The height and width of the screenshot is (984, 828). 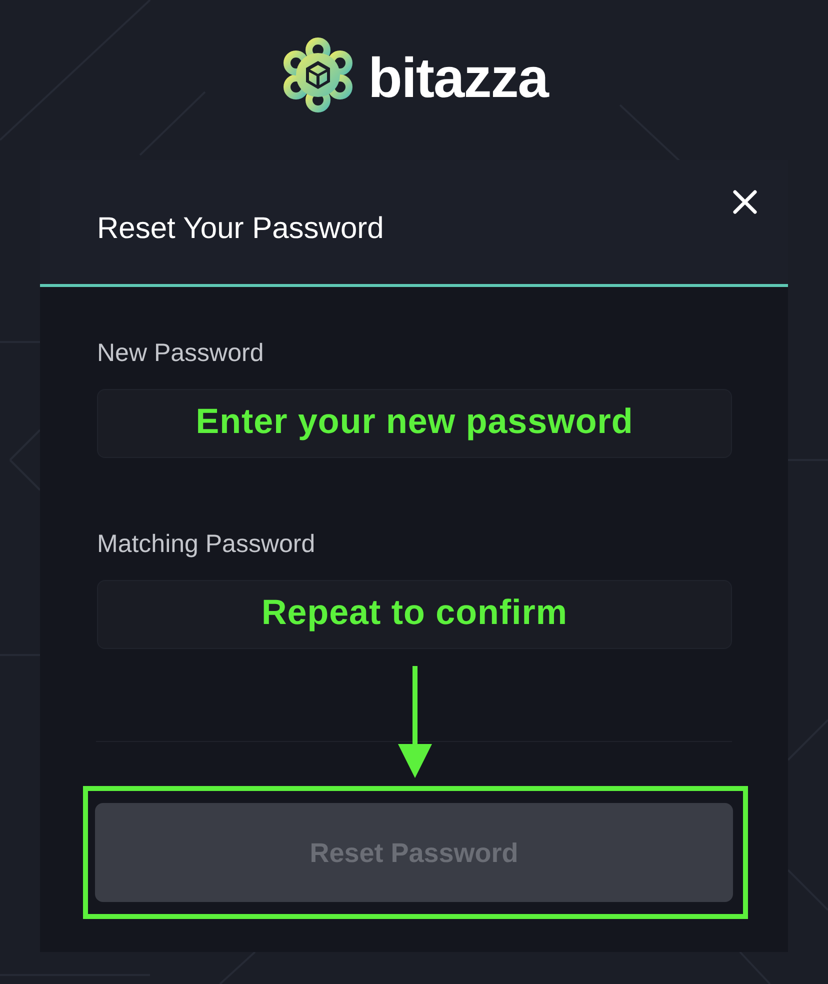 What do you see at coordinates (206, 544) in the screenshot?
I see `field-label: Matching Password` at bounding box center [206, 544].